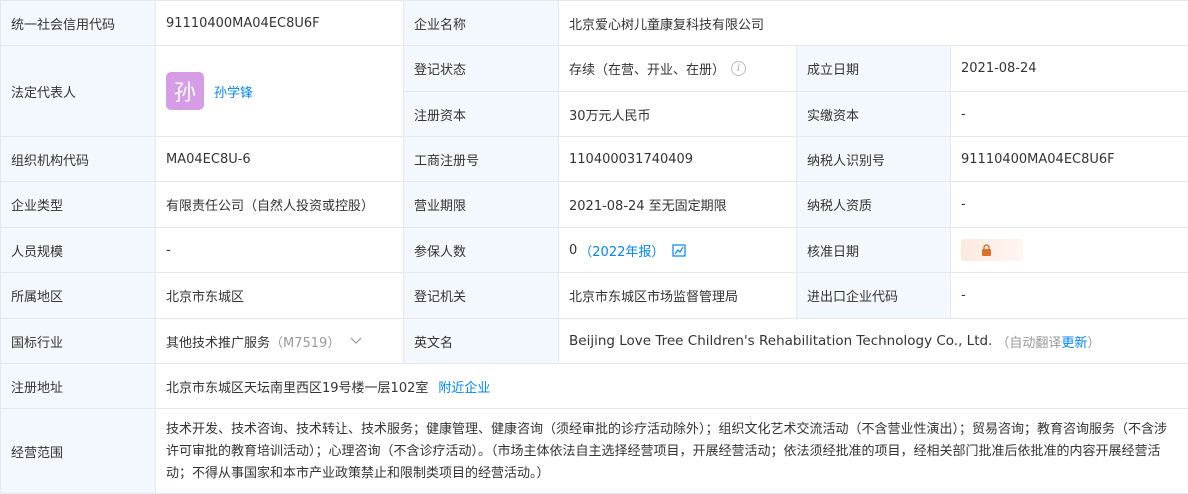 The height and width of the screenshot is (494, 1188). Describe the element at coordinates (992, 250) in the screenshot. I see `locked-value-badge` at that location.